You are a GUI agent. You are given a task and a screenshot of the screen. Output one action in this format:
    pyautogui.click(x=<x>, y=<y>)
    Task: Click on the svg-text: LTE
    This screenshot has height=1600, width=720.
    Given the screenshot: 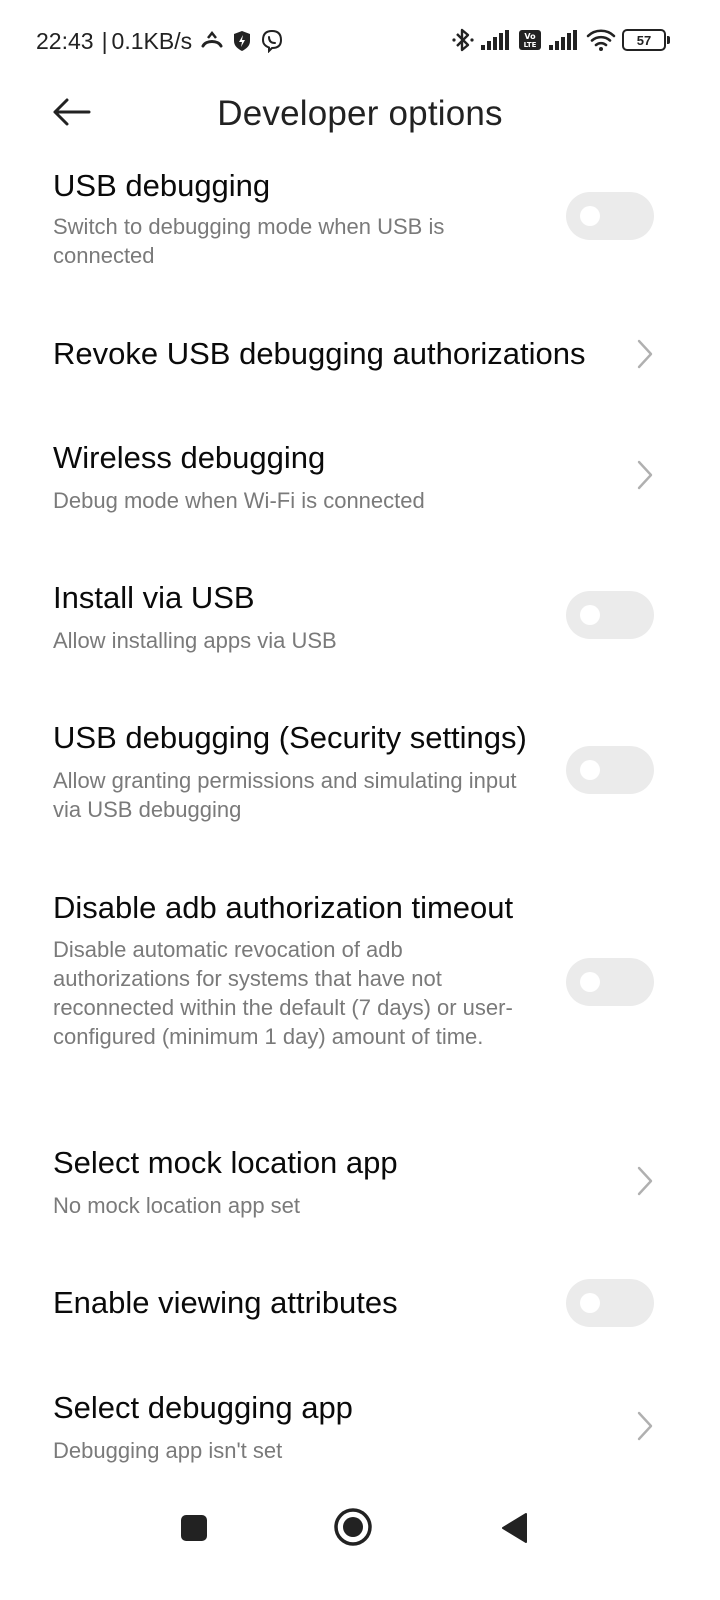 What is the action you would take?
    pyautogui.click(x=530, y=45)
    